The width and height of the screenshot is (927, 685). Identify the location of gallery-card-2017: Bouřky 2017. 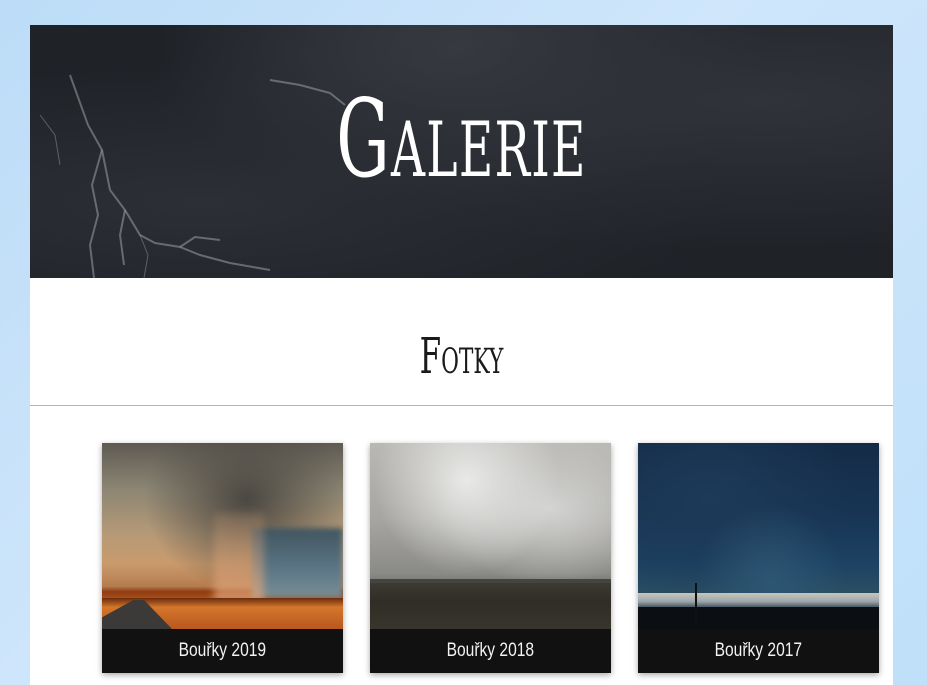
(758, 558).